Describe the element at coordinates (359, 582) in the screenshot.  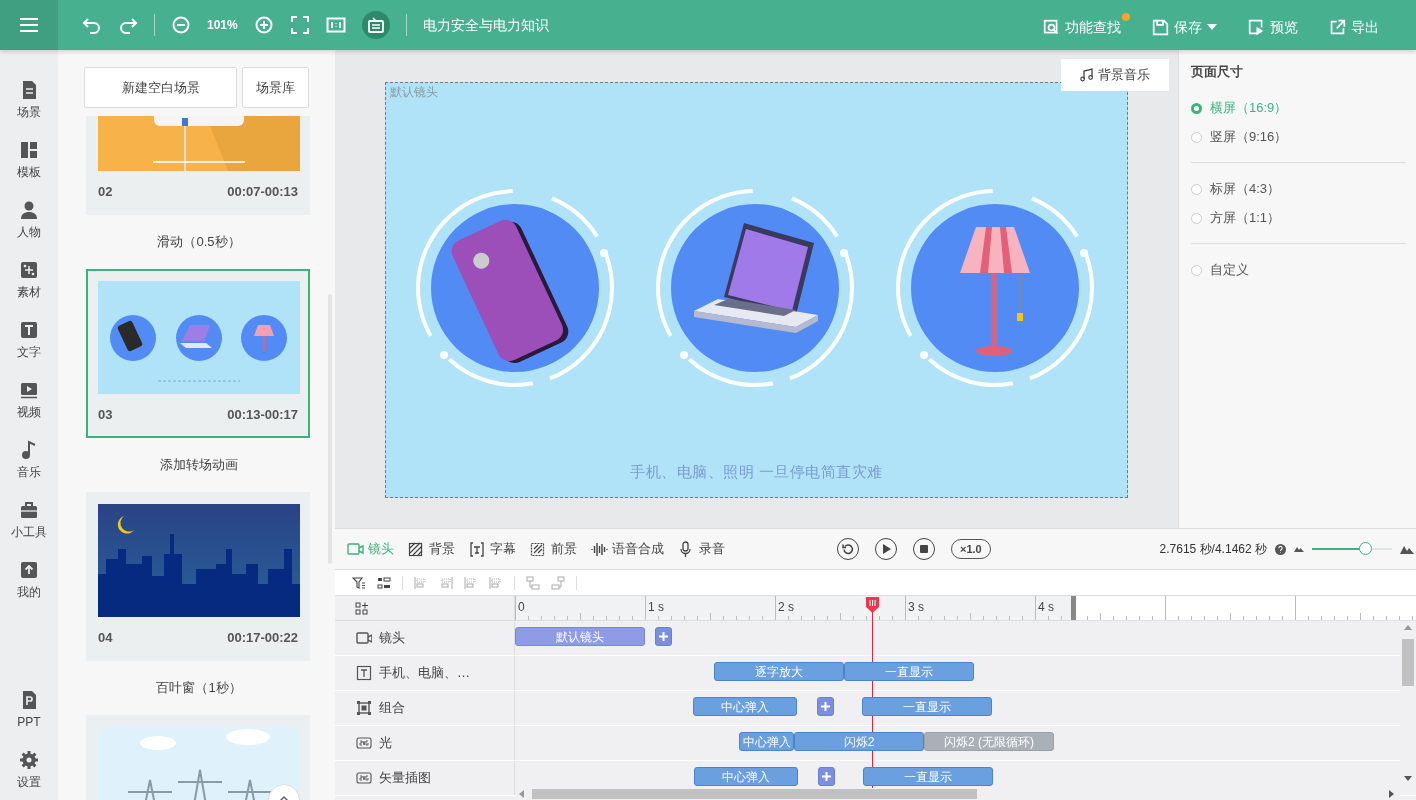
I see `filter-icon` at that location.